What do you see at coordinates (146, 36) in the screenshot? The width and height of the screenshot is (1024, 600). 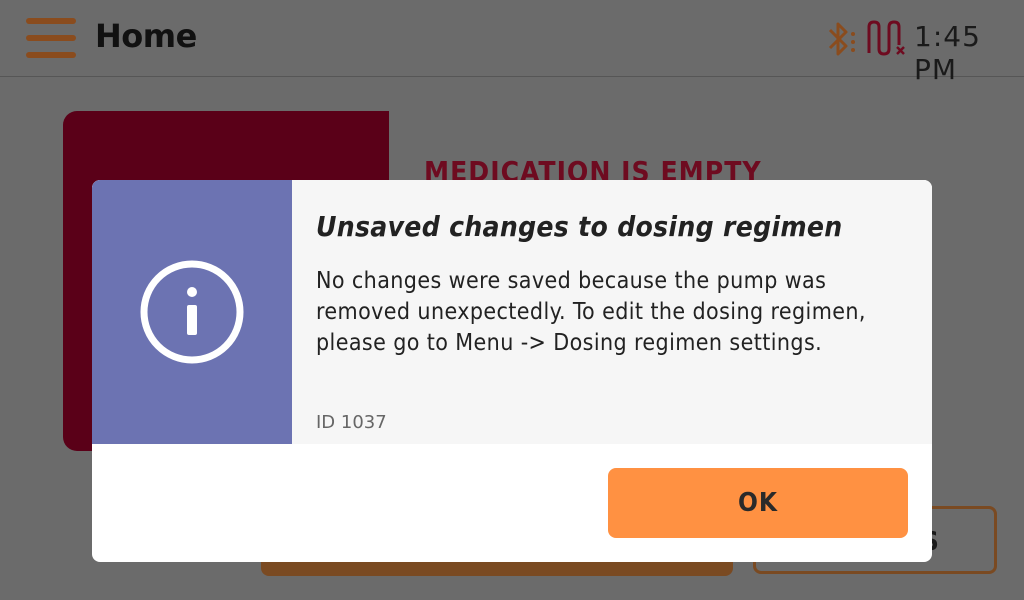 I see `page-title: Home` at bounding box center [146, 36].